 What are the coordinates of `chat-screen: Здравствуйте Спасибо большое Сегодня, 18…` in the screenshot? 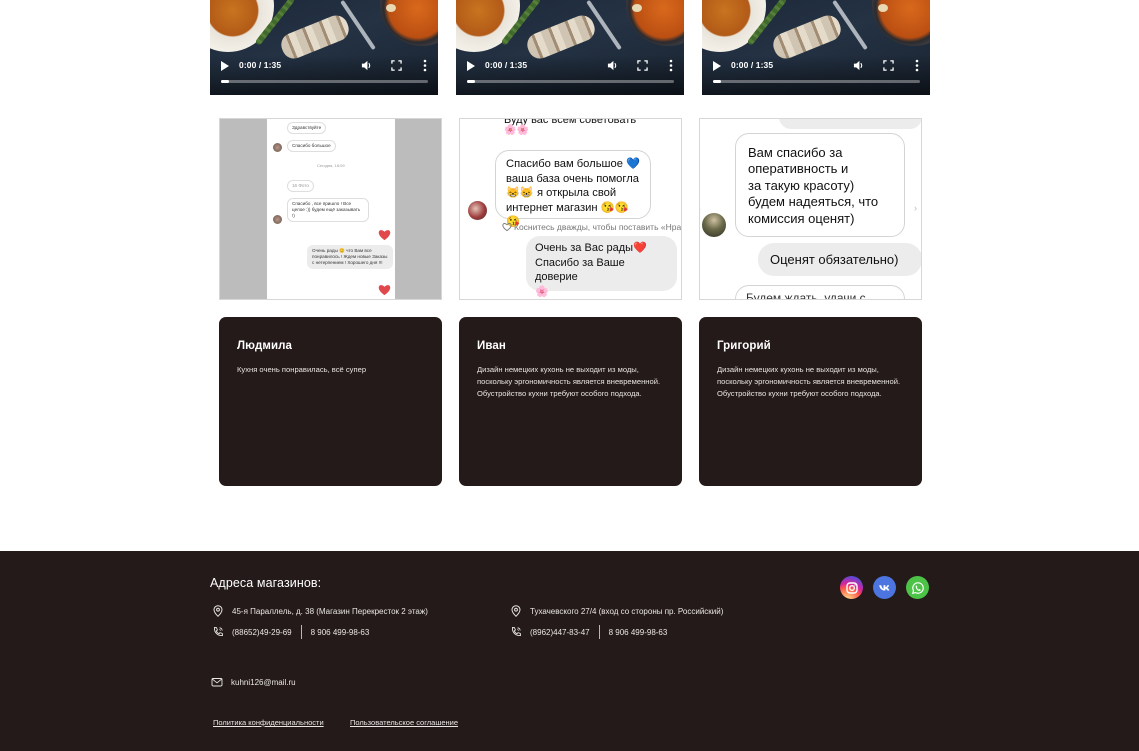 It's located at (331, 209).